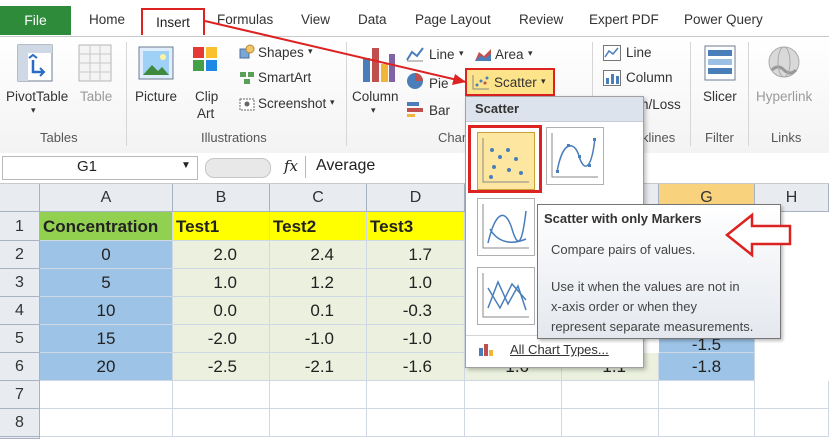 Image resolution: width=829 pixels, height=439 pixels. Describe the element at coordinates (221, 367) in the screenshot. I see `cell-b6: -2.5` at that location.